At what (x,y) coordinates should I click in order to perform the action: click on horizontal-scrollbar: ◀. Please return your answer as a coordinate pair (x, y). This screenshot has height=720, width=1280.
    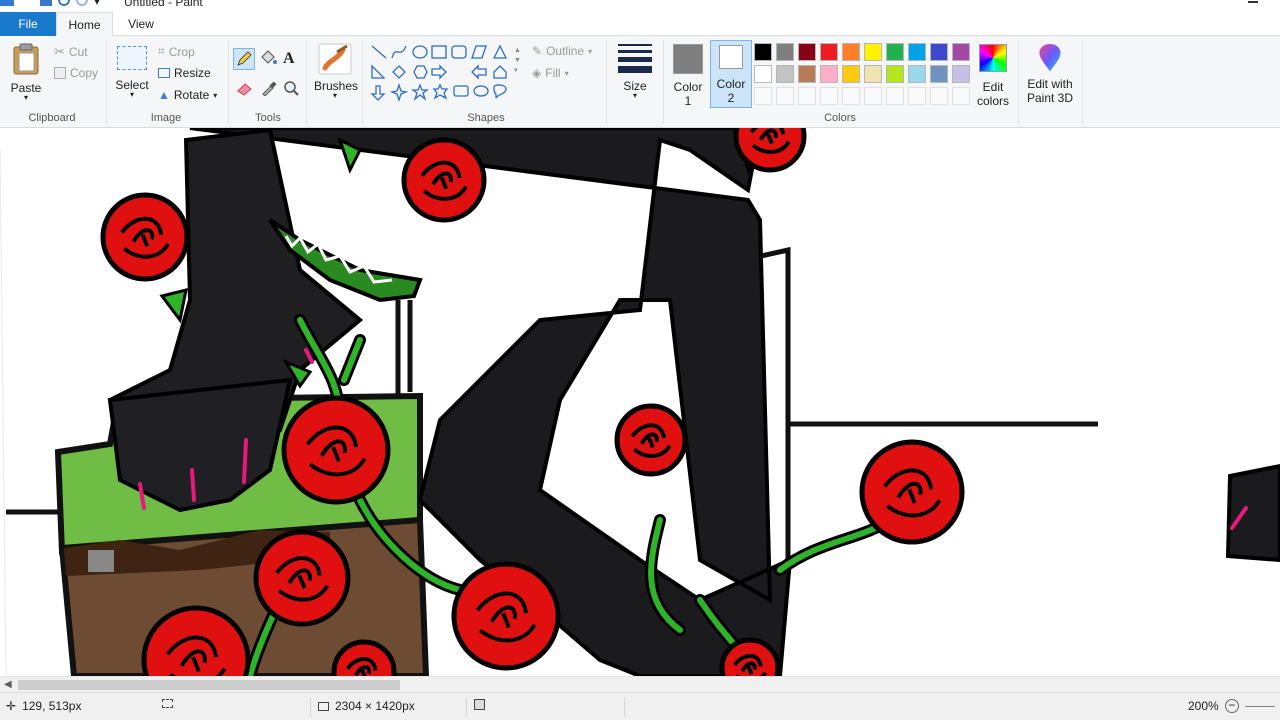
    Looking at the image, I should click on (640, 684).